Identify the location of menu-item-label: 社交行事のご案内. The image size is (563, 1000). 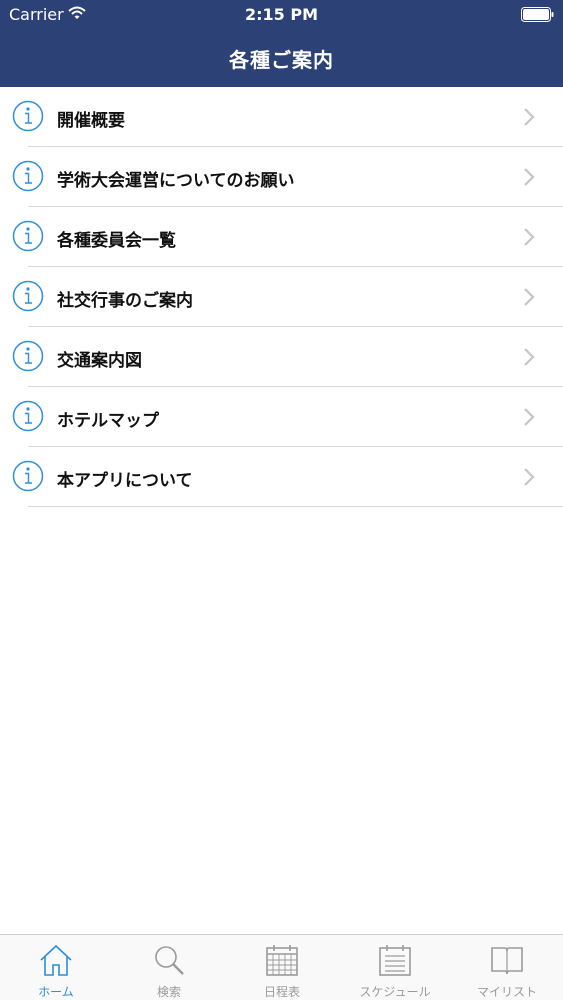
(125, 301).